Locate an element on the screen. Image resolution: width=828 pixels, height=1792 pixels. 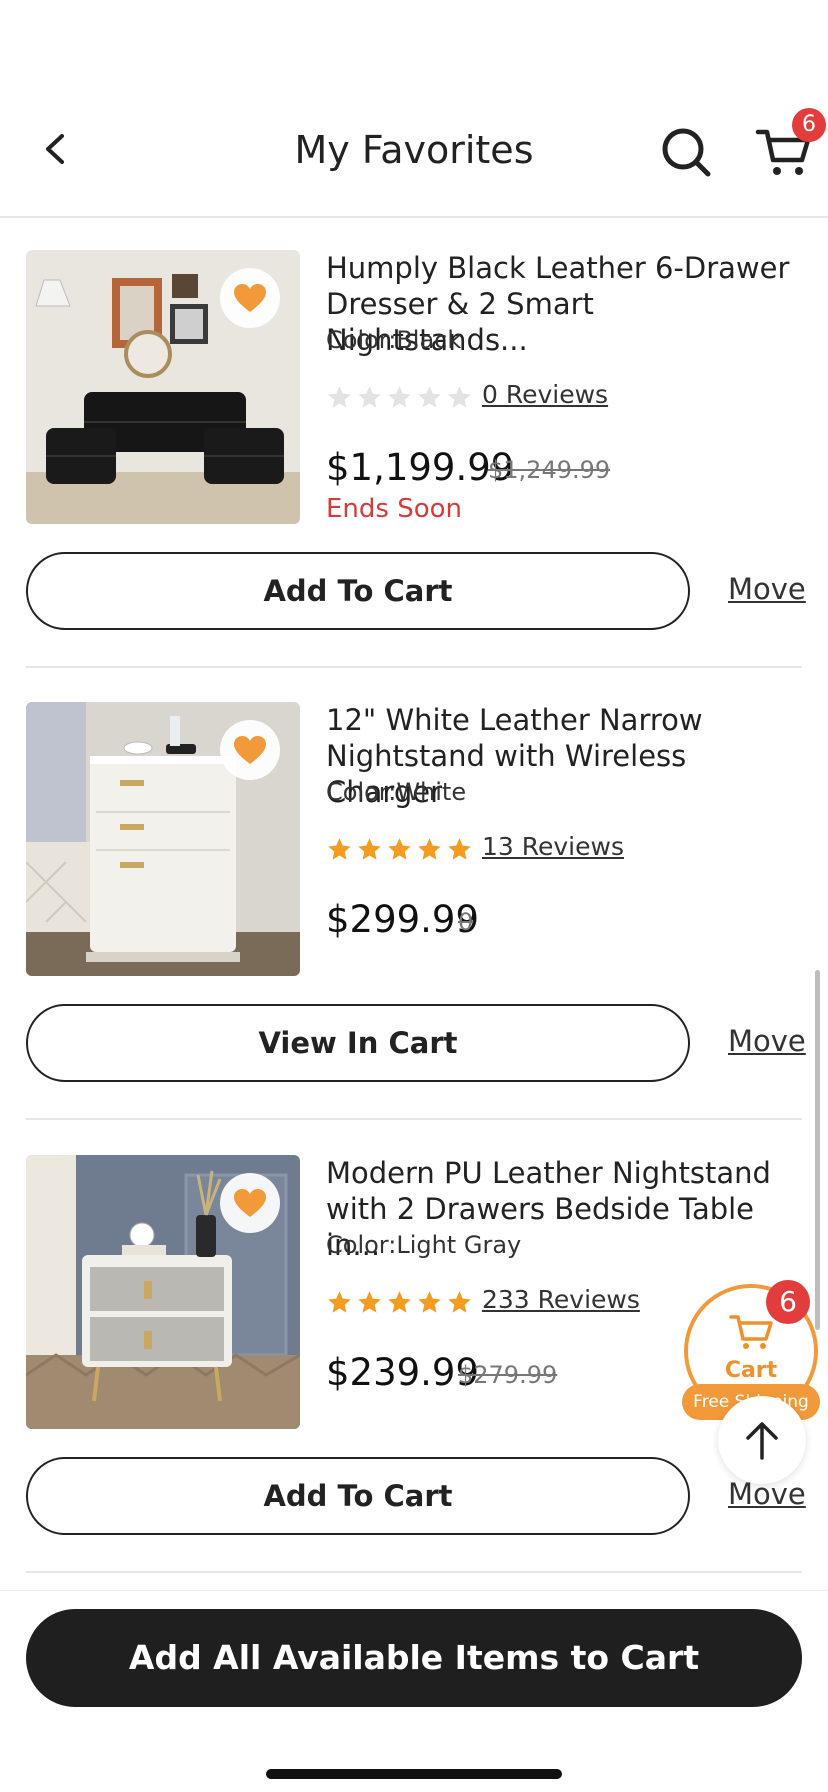
bottom-bar: Add All Available Items to Cart is located at coordinates (414, 1691).